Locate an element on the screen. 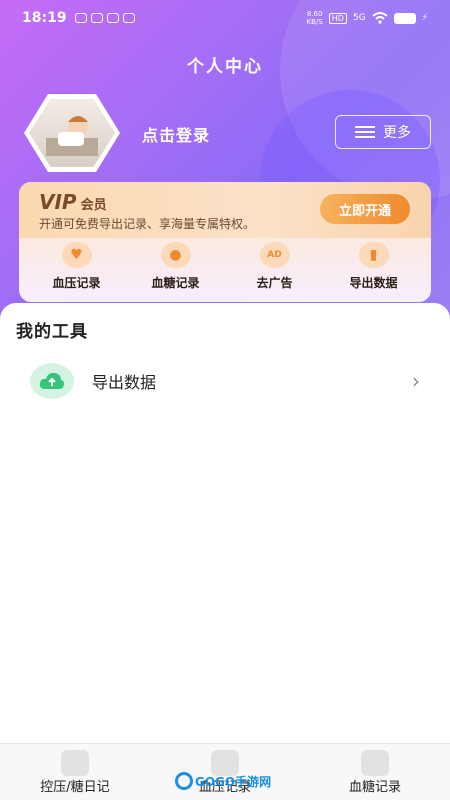 Image resolution: width=450 pixels, height=800 pixels. signal-icon: 5G is located at coordinates (359, 18).